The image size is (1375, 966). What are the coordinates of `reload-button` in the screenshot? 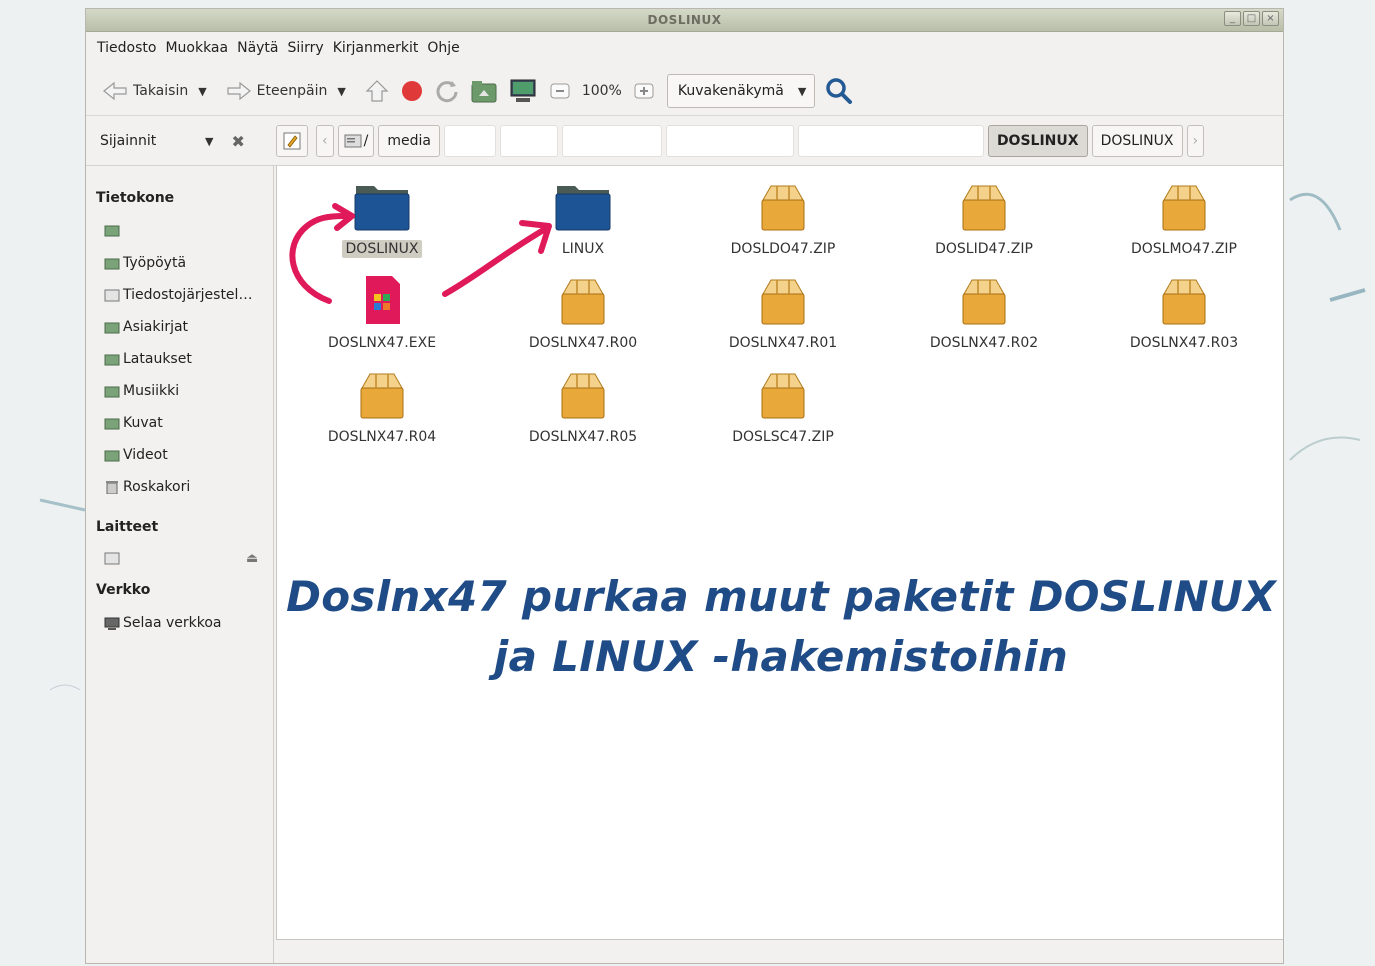 It's located at (447, 91).